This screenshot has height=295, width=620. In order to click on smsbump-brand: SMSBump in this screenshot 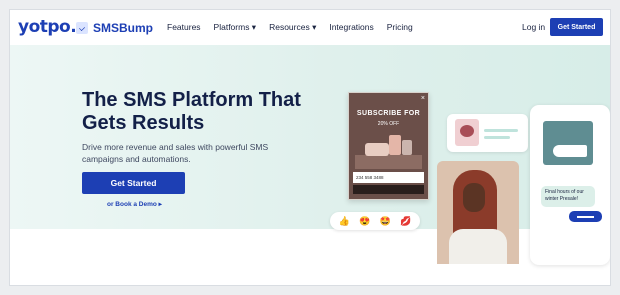, I will do `click(114, 28)`.